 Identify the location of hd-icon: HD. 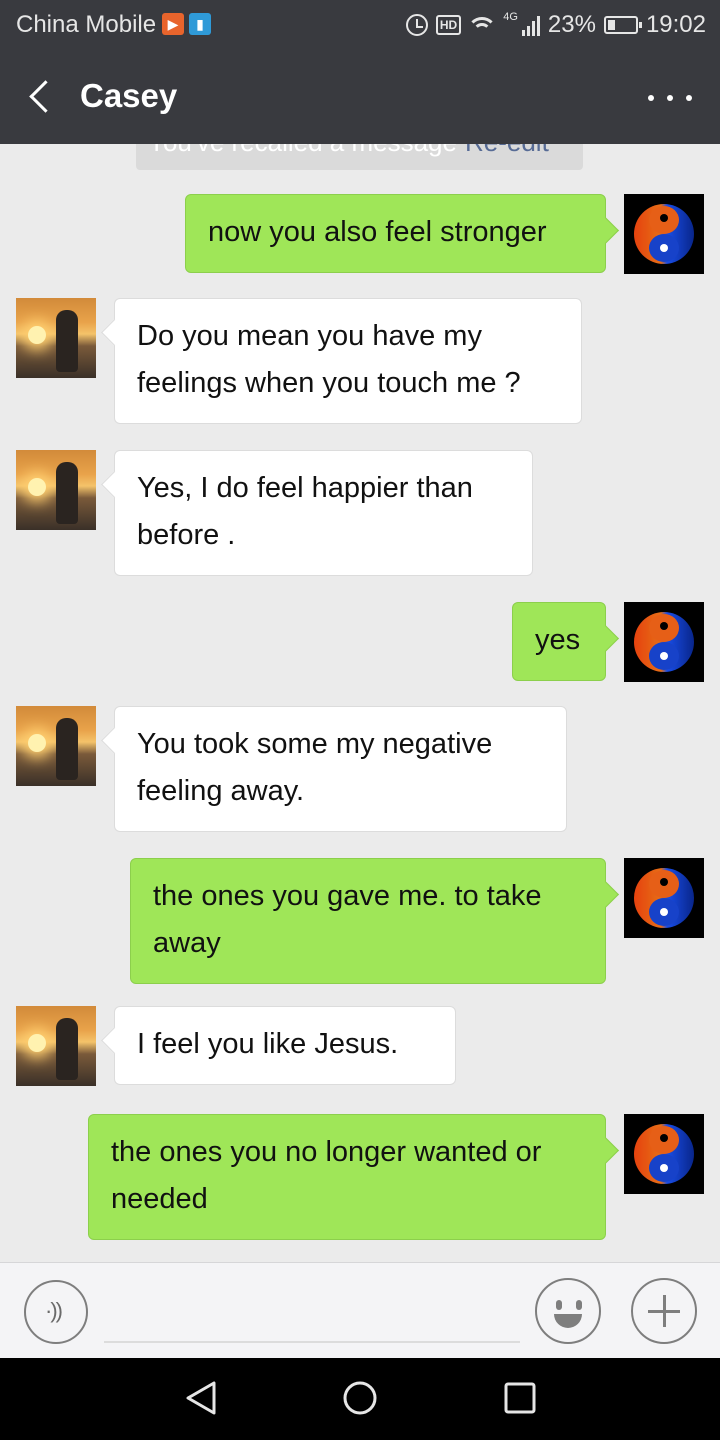
(448, 25).